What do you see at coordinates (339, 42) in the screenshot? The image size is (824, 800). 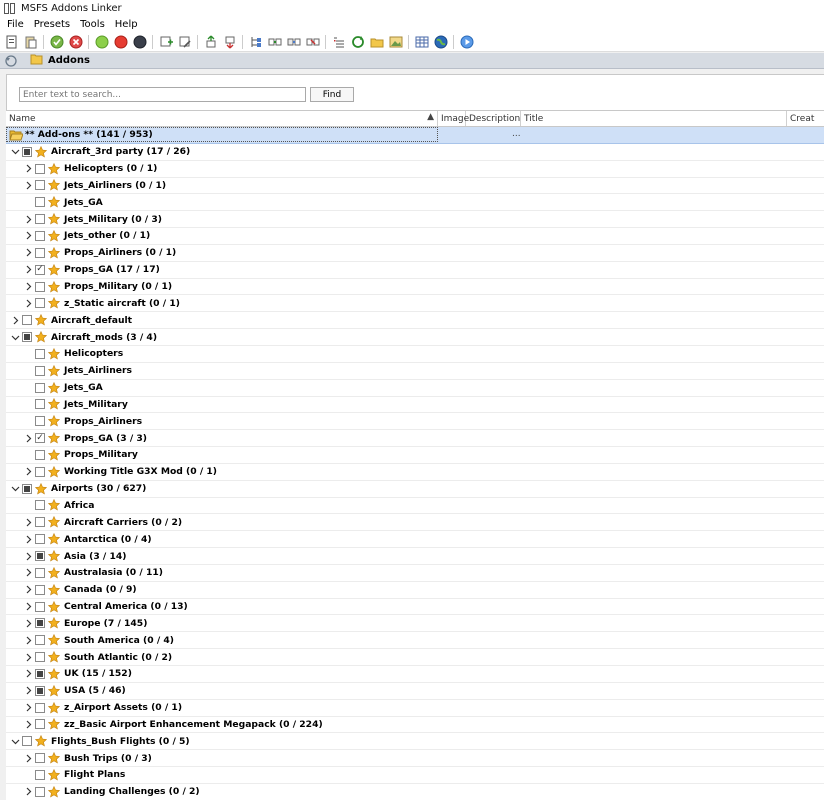 I see `list-icon` at bounding box center [339, 42].